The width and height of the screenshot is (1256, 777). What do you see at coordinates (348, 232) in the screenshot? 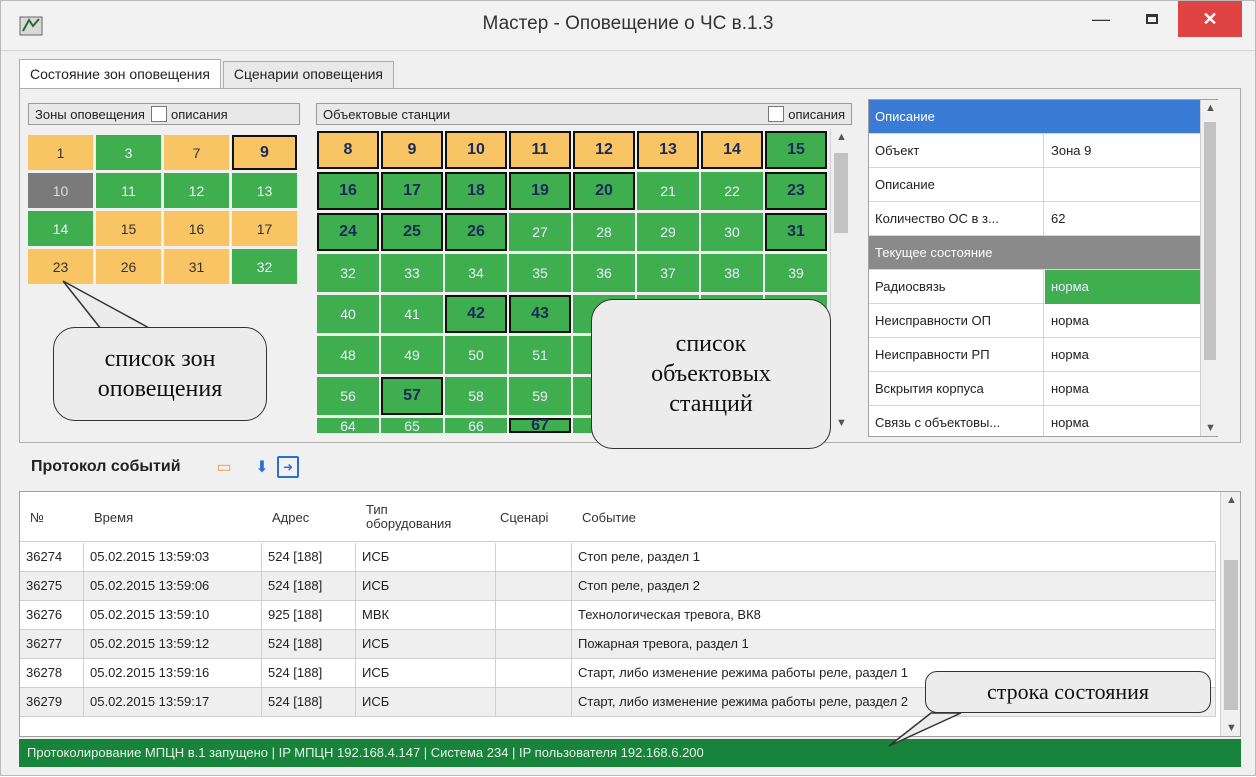
I see `station-cell-24: 24` at bounding box center [348, 232].